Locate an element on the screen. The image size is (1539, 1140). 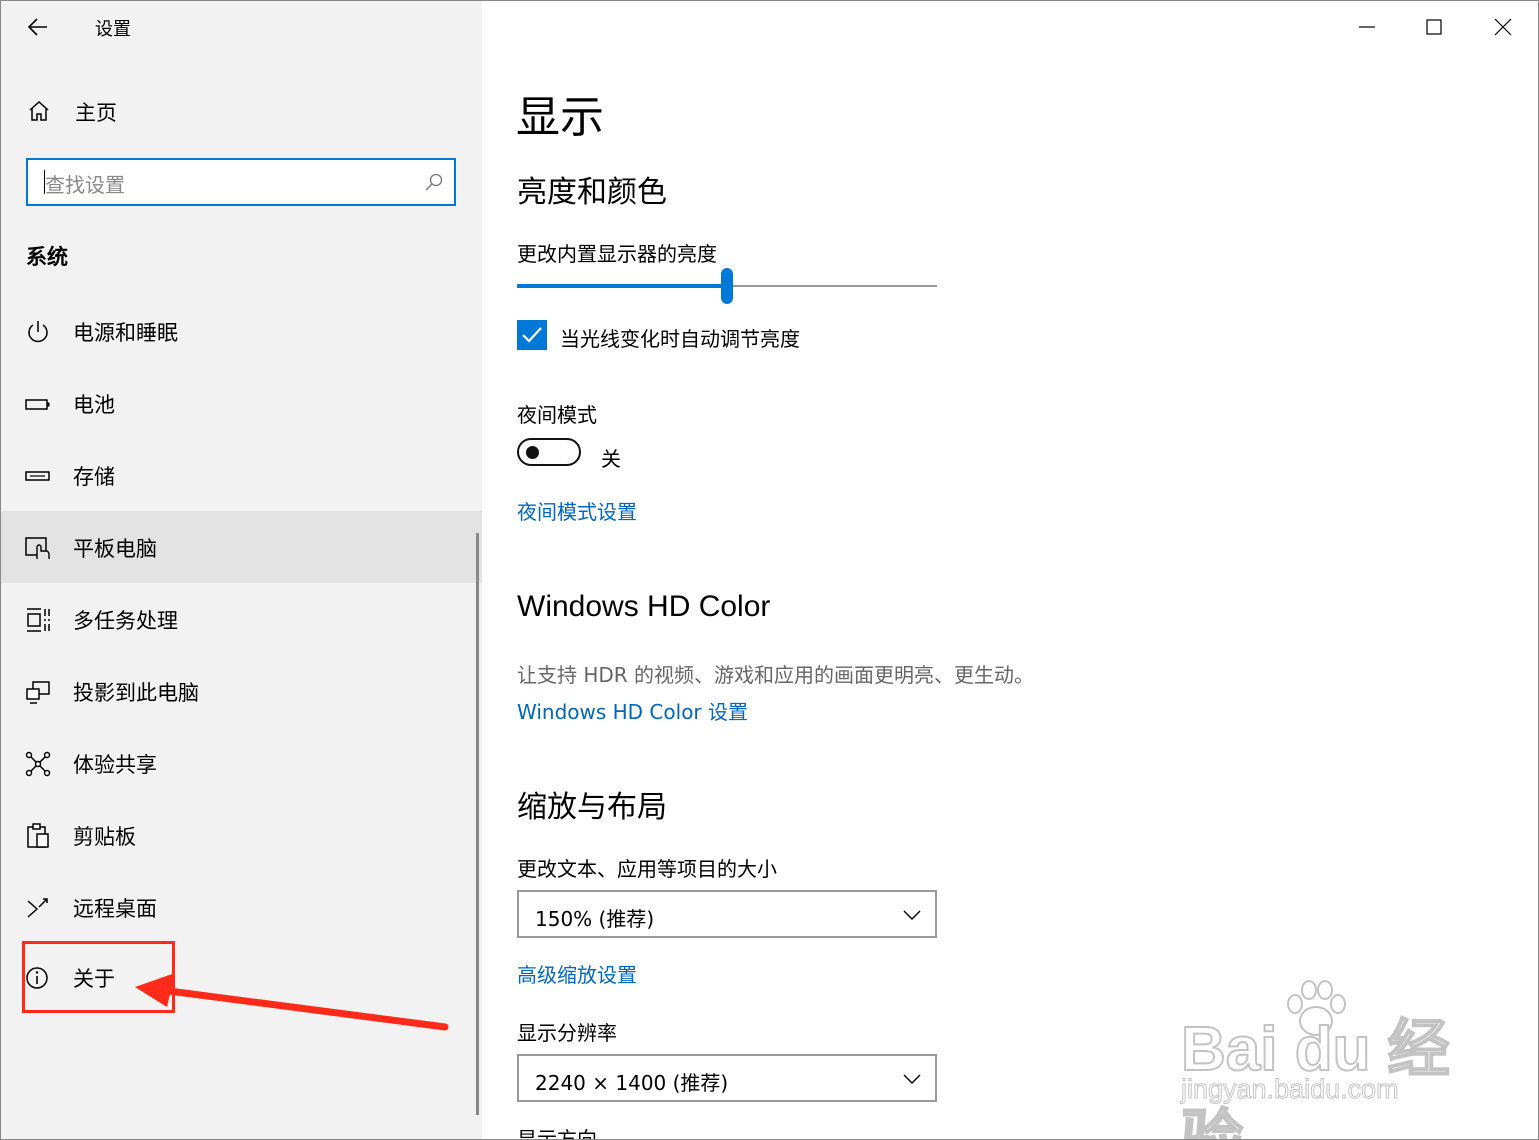
dropdown-value: 2240 × 1400 (推荐) is located at coordinates (632, 1083).